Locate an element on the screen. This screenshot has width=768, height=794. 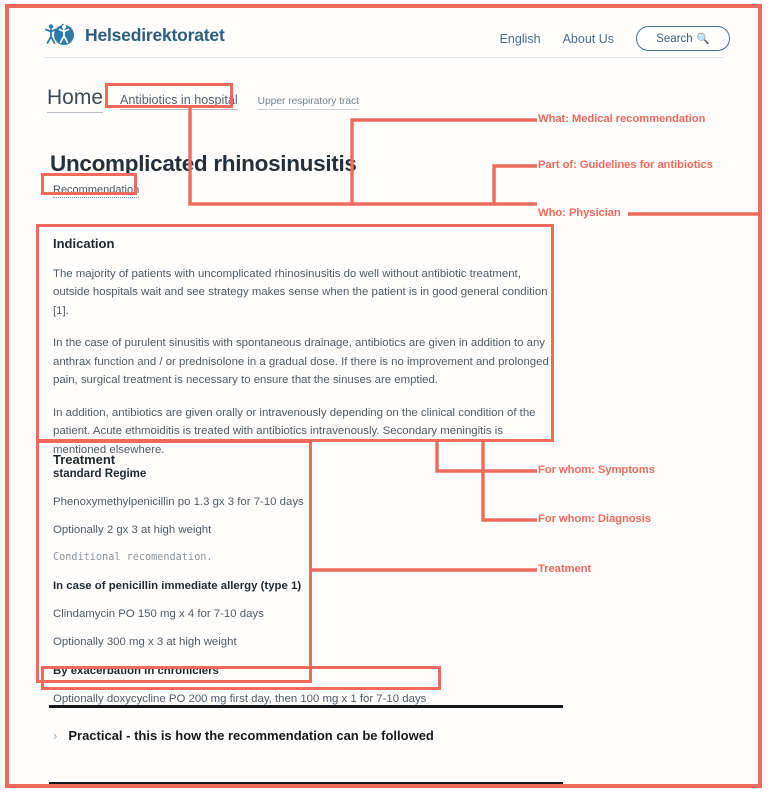
header-divider is located at coordinates (384, 57).